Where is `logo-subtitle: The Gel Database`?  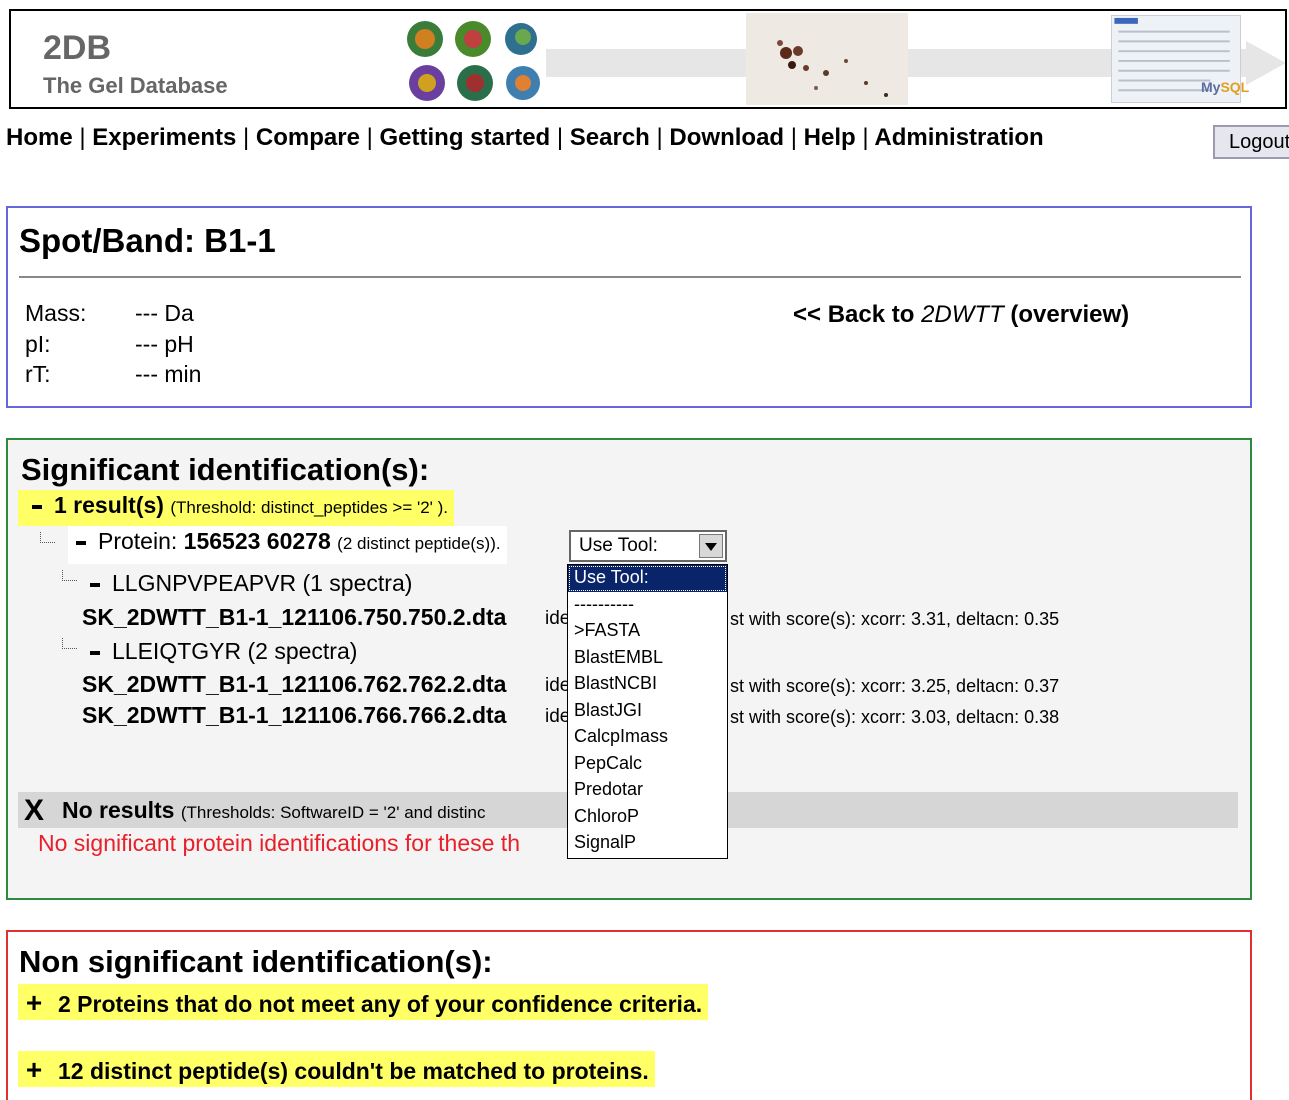
logo-subtitle: The Gel Database is located at coordinates (135, 85).